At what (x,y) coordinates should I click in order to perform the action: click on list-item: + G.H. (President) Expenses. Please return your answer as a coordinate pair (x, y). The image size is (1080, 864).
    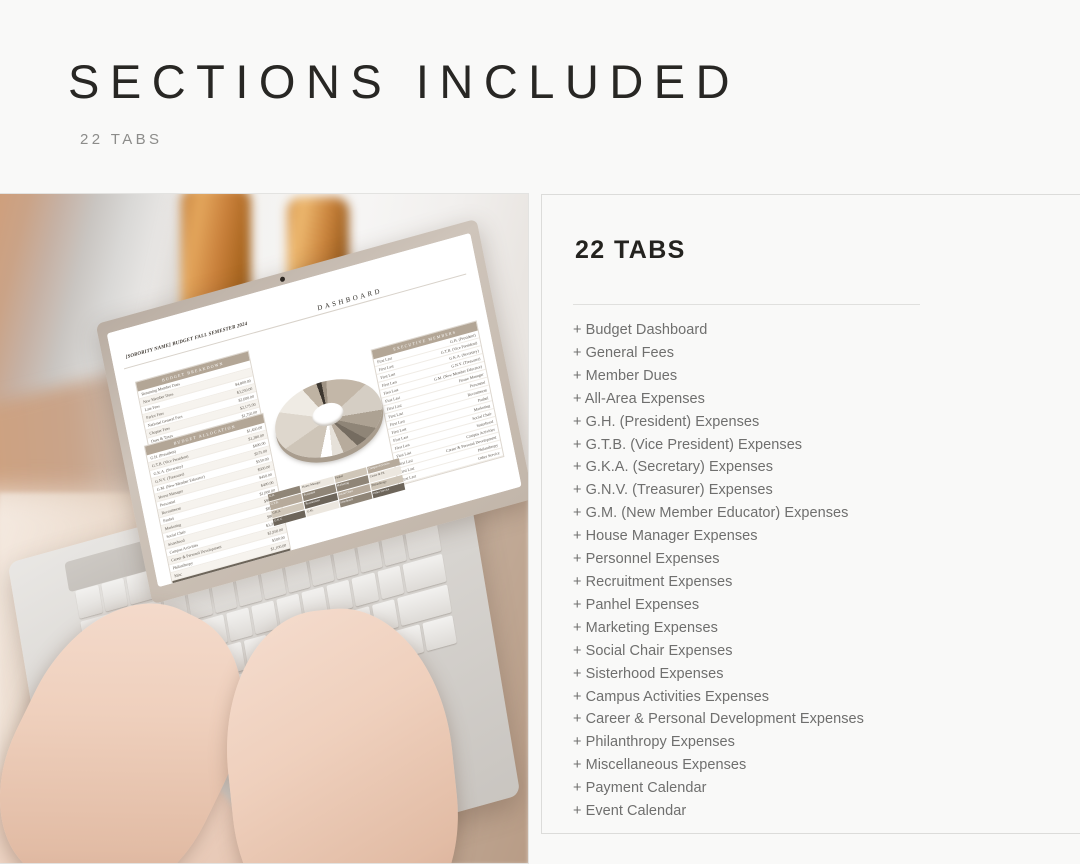
    Looking at the image, I should click on (666, 421).